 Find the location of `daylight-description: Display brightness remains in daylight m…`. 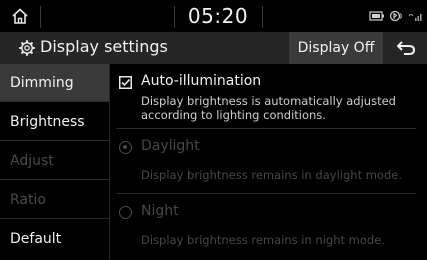

daylight-description: Display brightness remains in daylight m… is located at coordinates (272, 175).